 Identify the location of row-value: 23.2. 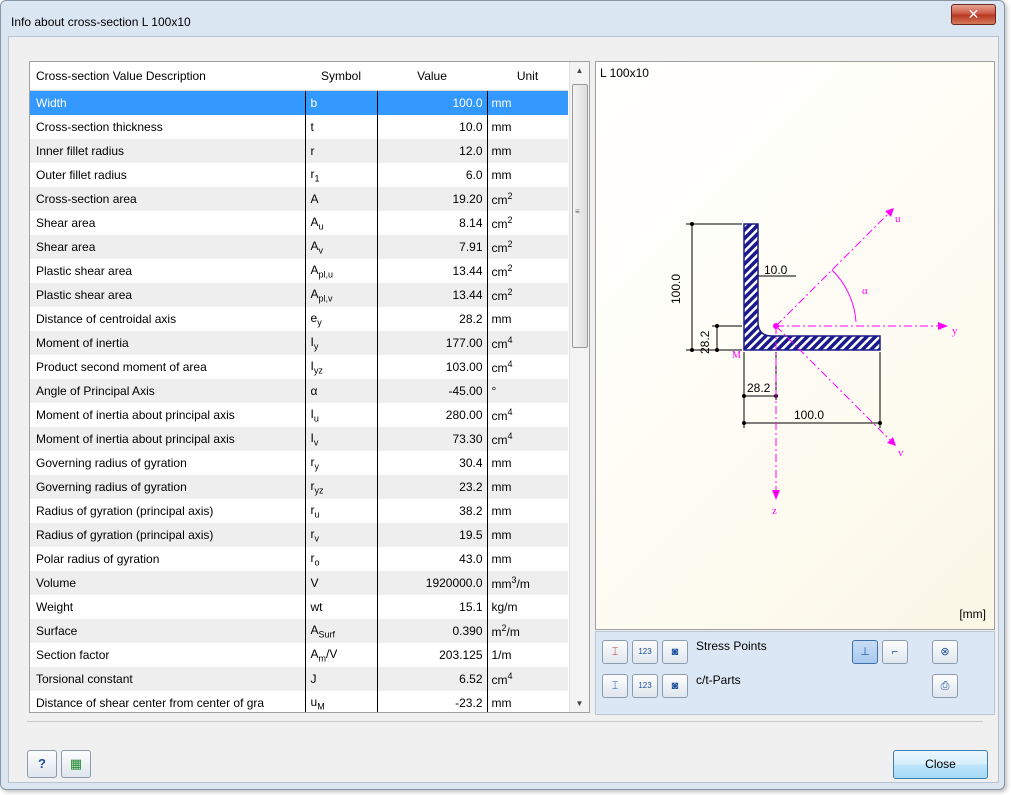
(432, 487).